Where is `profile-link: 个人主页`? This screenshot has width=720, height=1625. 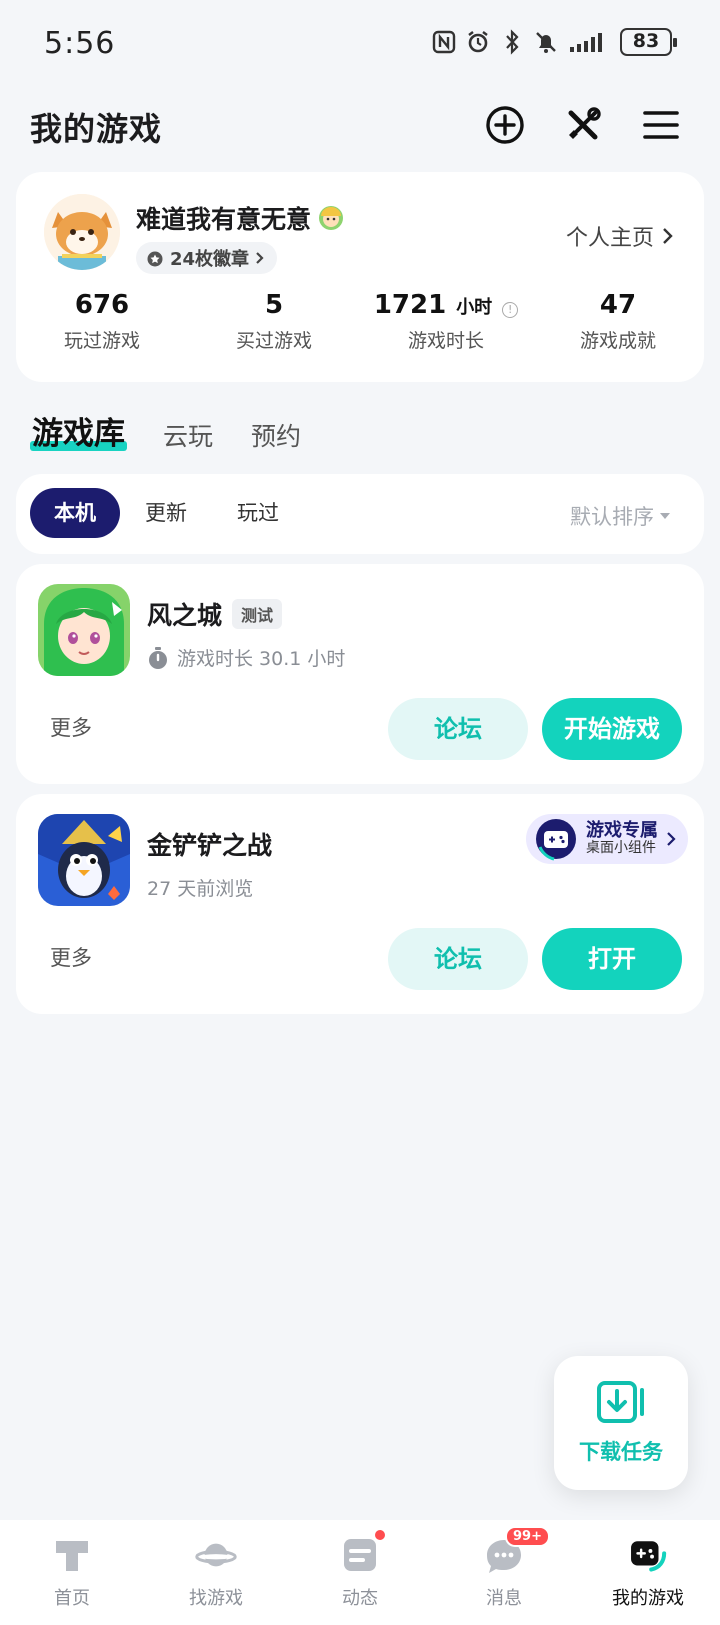
profile-link: 个人主页 is located at coordinates (620, 236).